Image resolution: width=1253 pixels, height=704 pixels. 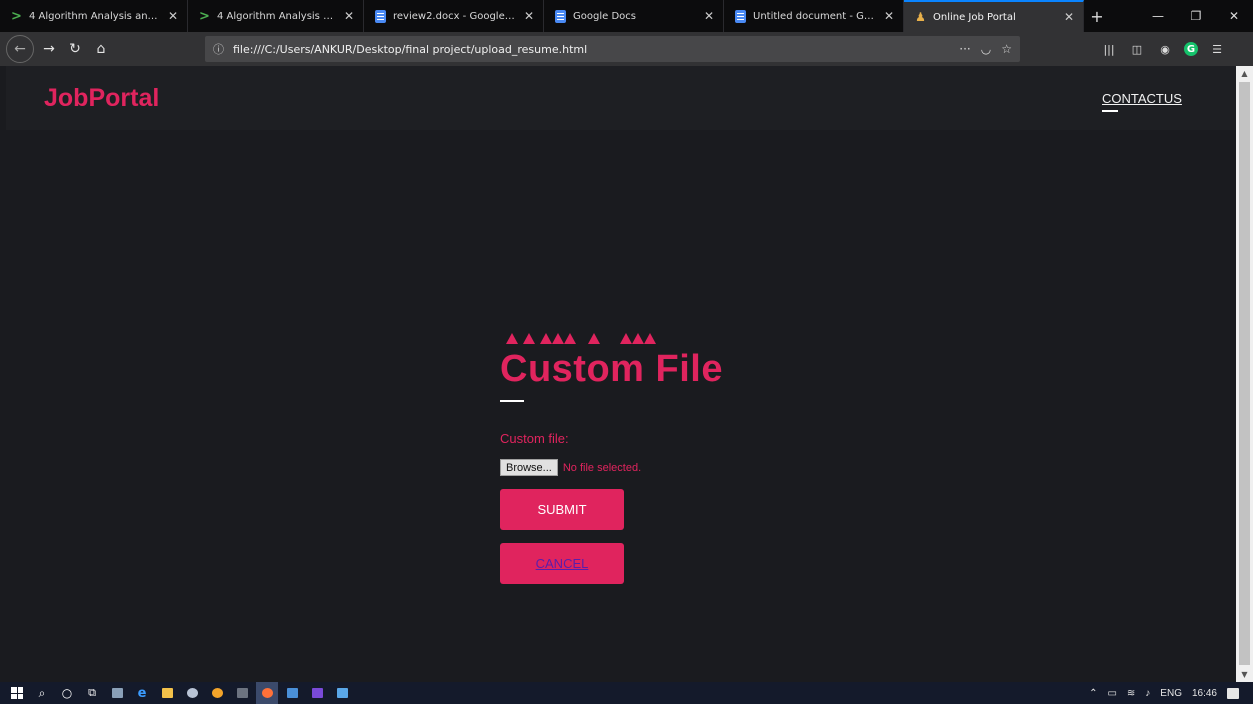 I want to click on windows-taskbar: ⌕ ○ ⧉ e ⌃ ▭ ≋ ♪ ENG 16:46, so click(x=626, y=693).